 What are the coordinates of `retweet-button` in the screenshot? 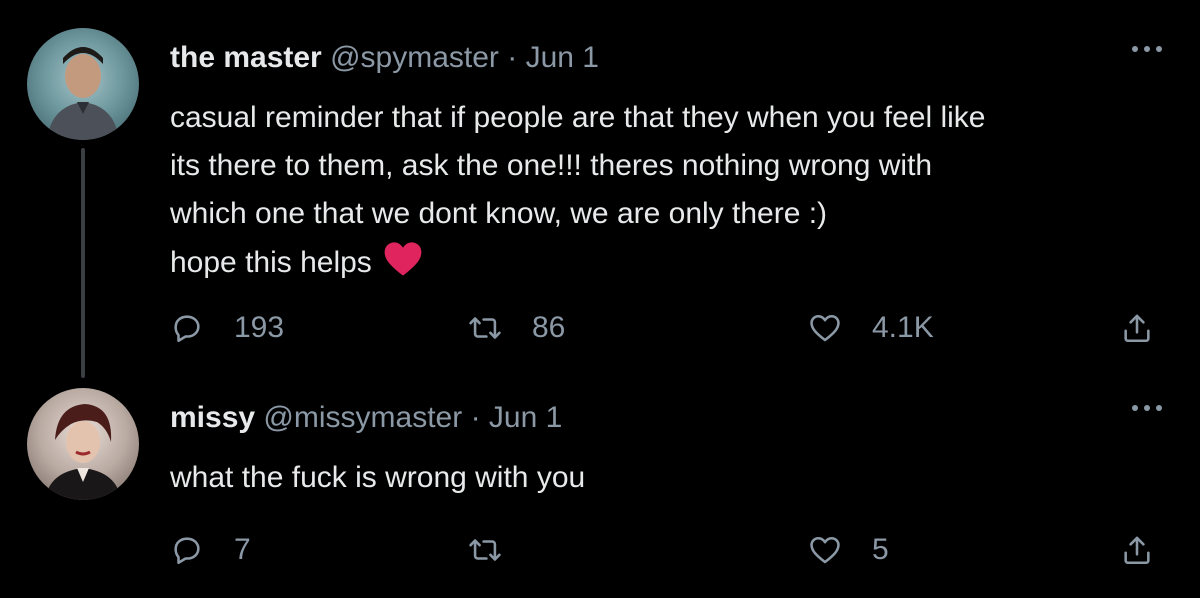 It's located at (500, 550).